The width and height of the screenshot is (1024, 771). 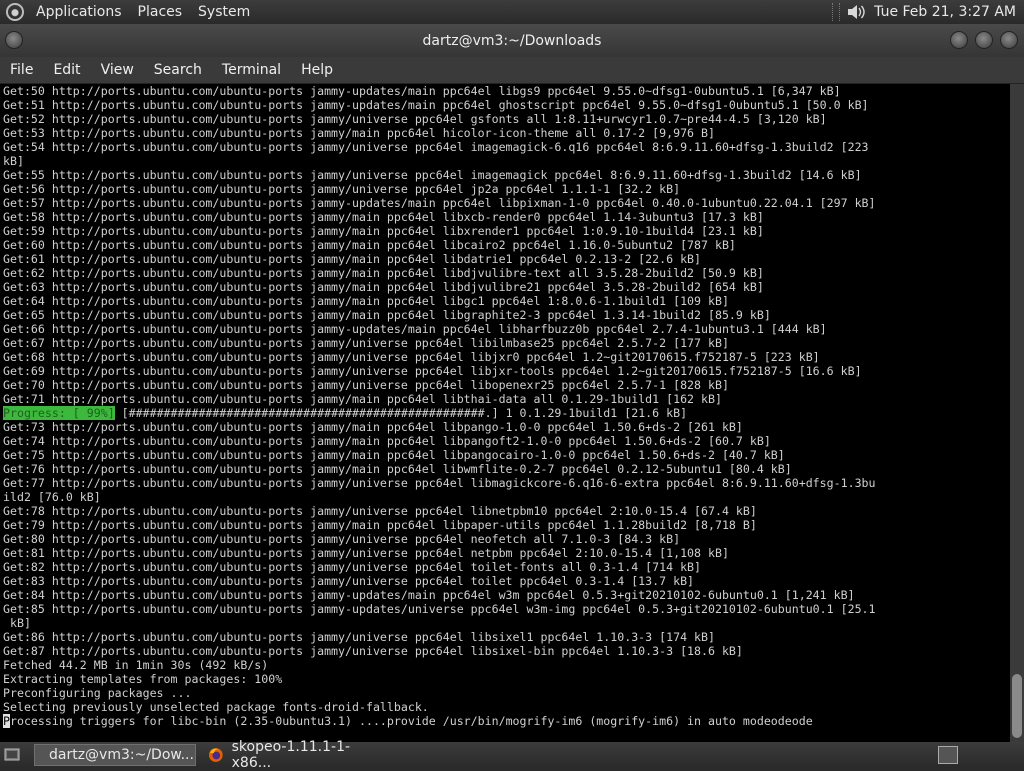 What do you see at coordinates (959, 40) in the screenshot?
I see `minimize-button` at bounding box center [959, 40].